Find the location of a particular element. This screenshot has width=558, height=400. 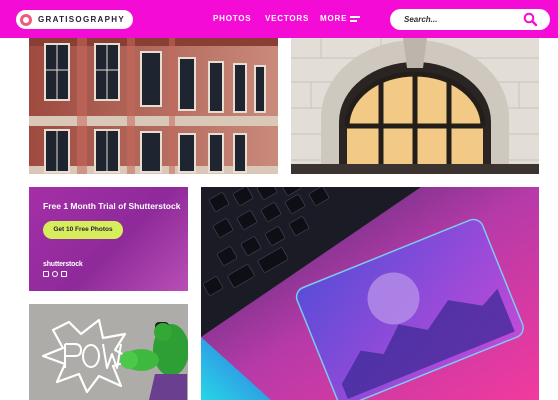

site-header: GRATISOGRAPHY PHOTOS VECTORS MORE is located at coordinates (279, 19).